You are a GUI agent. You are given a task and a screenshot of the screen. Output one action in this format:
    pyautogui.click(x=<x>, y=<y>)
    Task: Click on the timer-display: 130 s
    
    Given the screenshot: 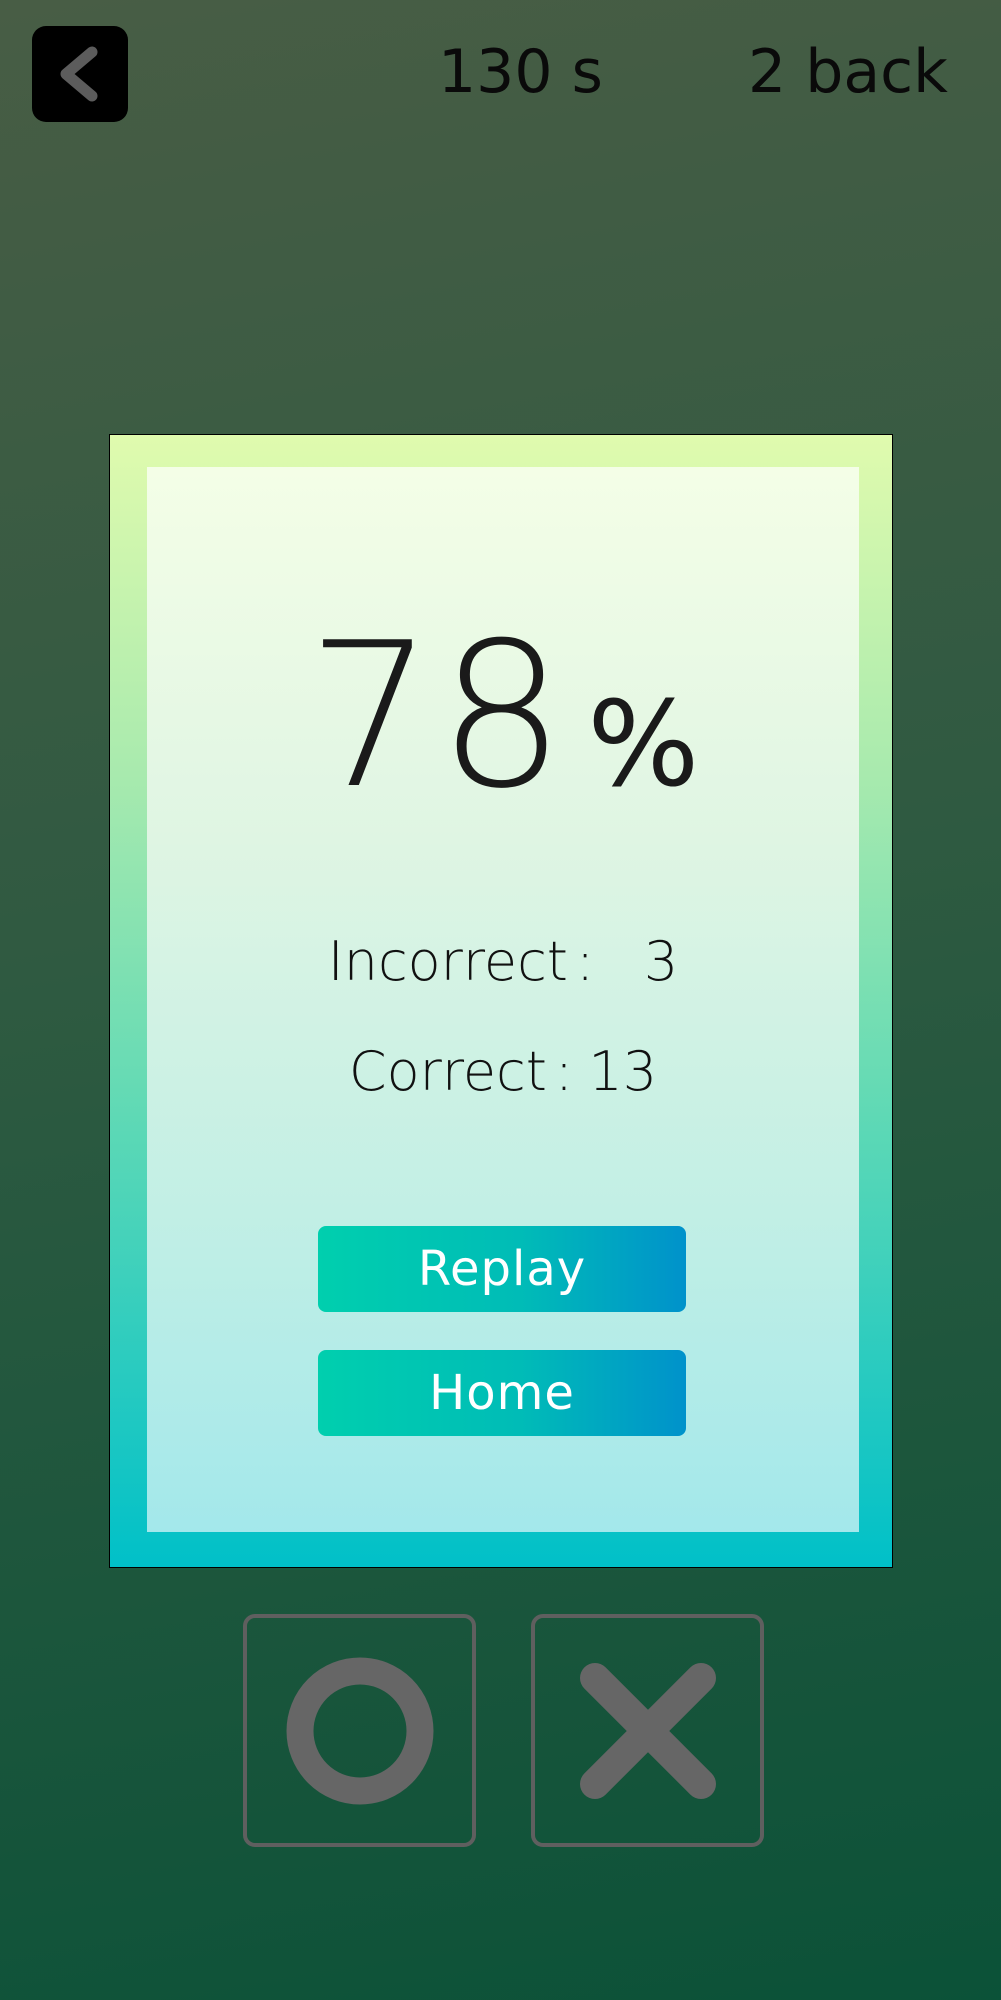 What is the action you would take?
    pyautogui.click(x=520, y=72)
    